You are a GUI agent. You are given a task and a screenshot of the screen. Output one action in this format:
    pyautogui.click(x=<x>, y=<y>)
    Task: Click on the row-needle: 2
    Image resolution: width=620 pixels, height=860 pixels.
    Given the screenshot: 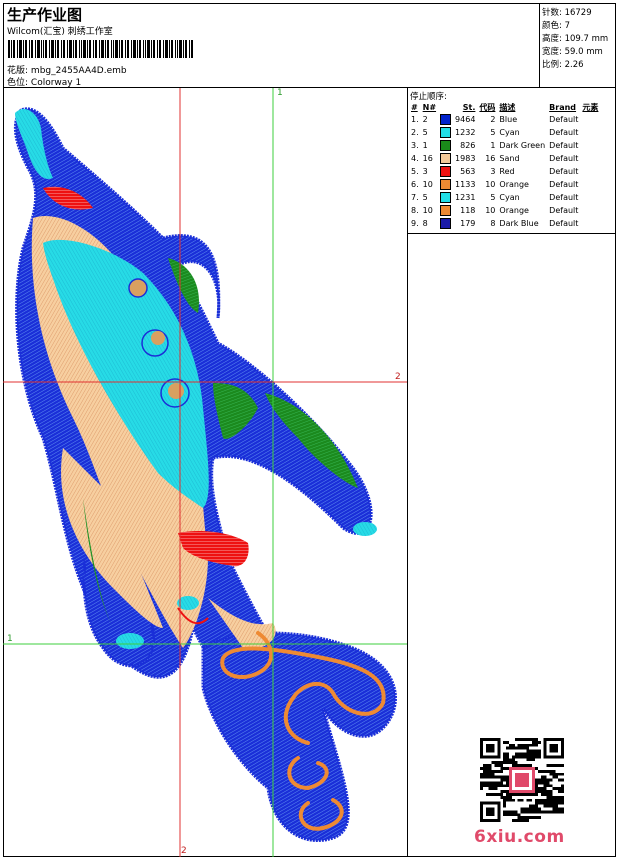 What is the action you would take?
    pyautogui.click(x=425, y=119)
    